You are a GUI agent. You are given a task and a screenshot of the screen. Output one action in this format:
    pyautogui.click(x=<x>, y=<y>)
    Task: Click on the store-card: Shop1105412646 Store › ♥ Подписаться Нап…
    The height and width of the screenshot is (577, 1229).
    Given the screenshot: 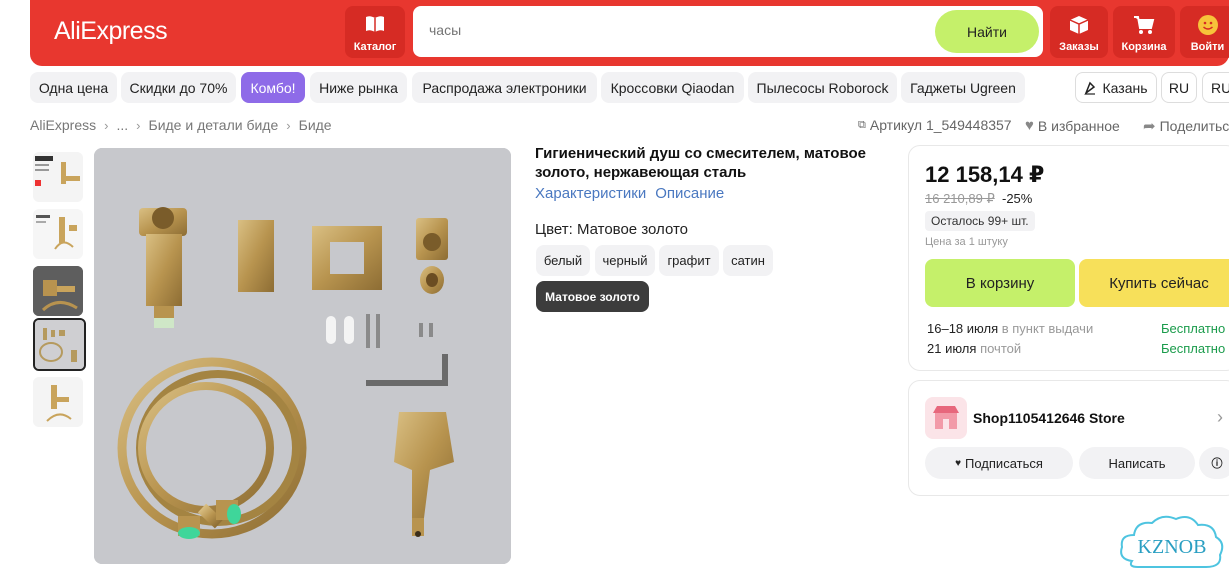 What is the action you would take?
    pyautogui.click(x=1068, y=438)
    